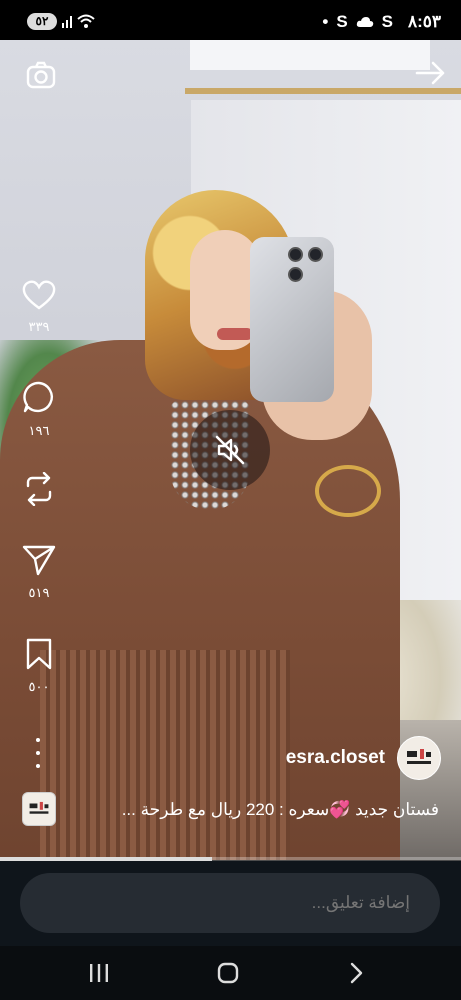 The width and height of the screenshot is (461, 1000). Describe the element at coordinates (39, 592) in the screenshot. I see `share-count: ٥١٩` at that location.